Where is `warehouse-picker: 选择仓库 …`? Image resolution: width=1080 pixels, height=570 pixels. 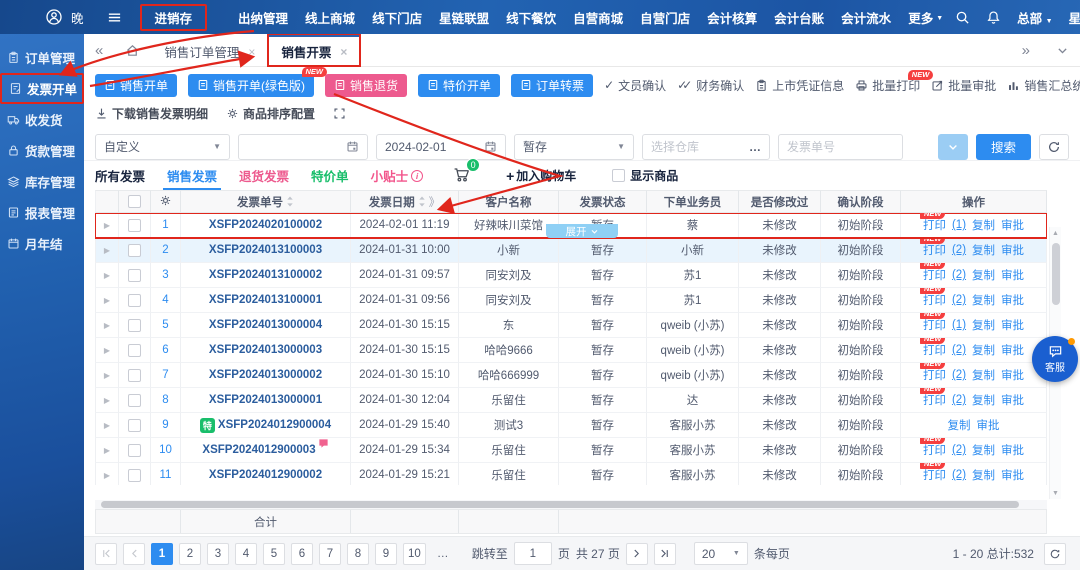 warehouse-picker: 选择仓库 … is located at coordinates (706, 146).